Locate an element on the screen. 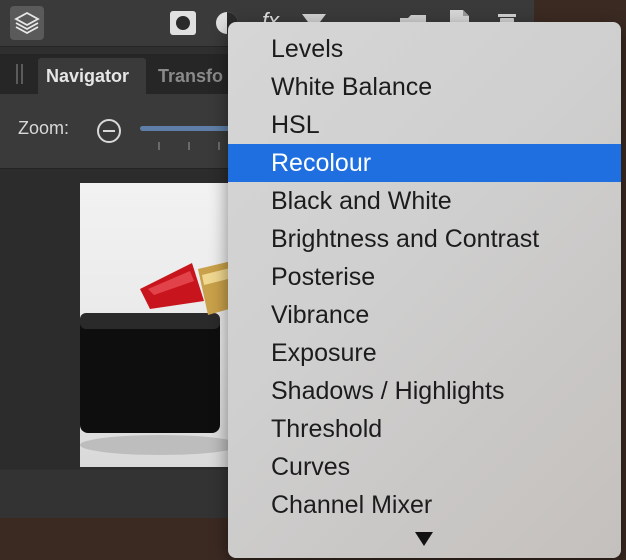 The width and height of the screenshot is (626, 560). menu-item-vibrance: Vibrance is located at coordinates (424, 315).